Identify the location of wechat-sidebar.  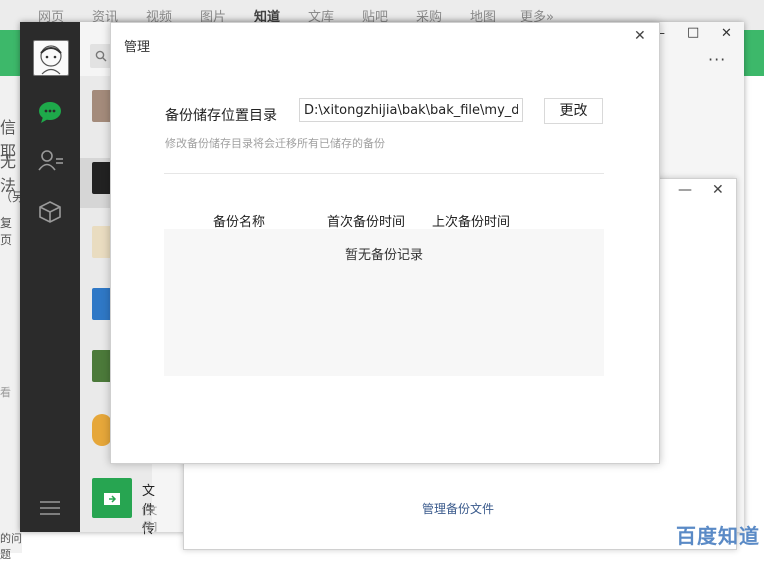
(50, 277).